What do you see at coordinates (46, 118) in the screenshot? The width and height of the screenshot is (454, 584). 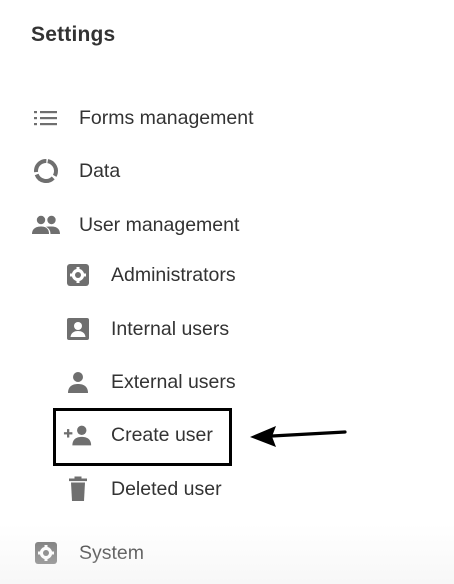 I see `list-icon` at bounding box center [46, 118].